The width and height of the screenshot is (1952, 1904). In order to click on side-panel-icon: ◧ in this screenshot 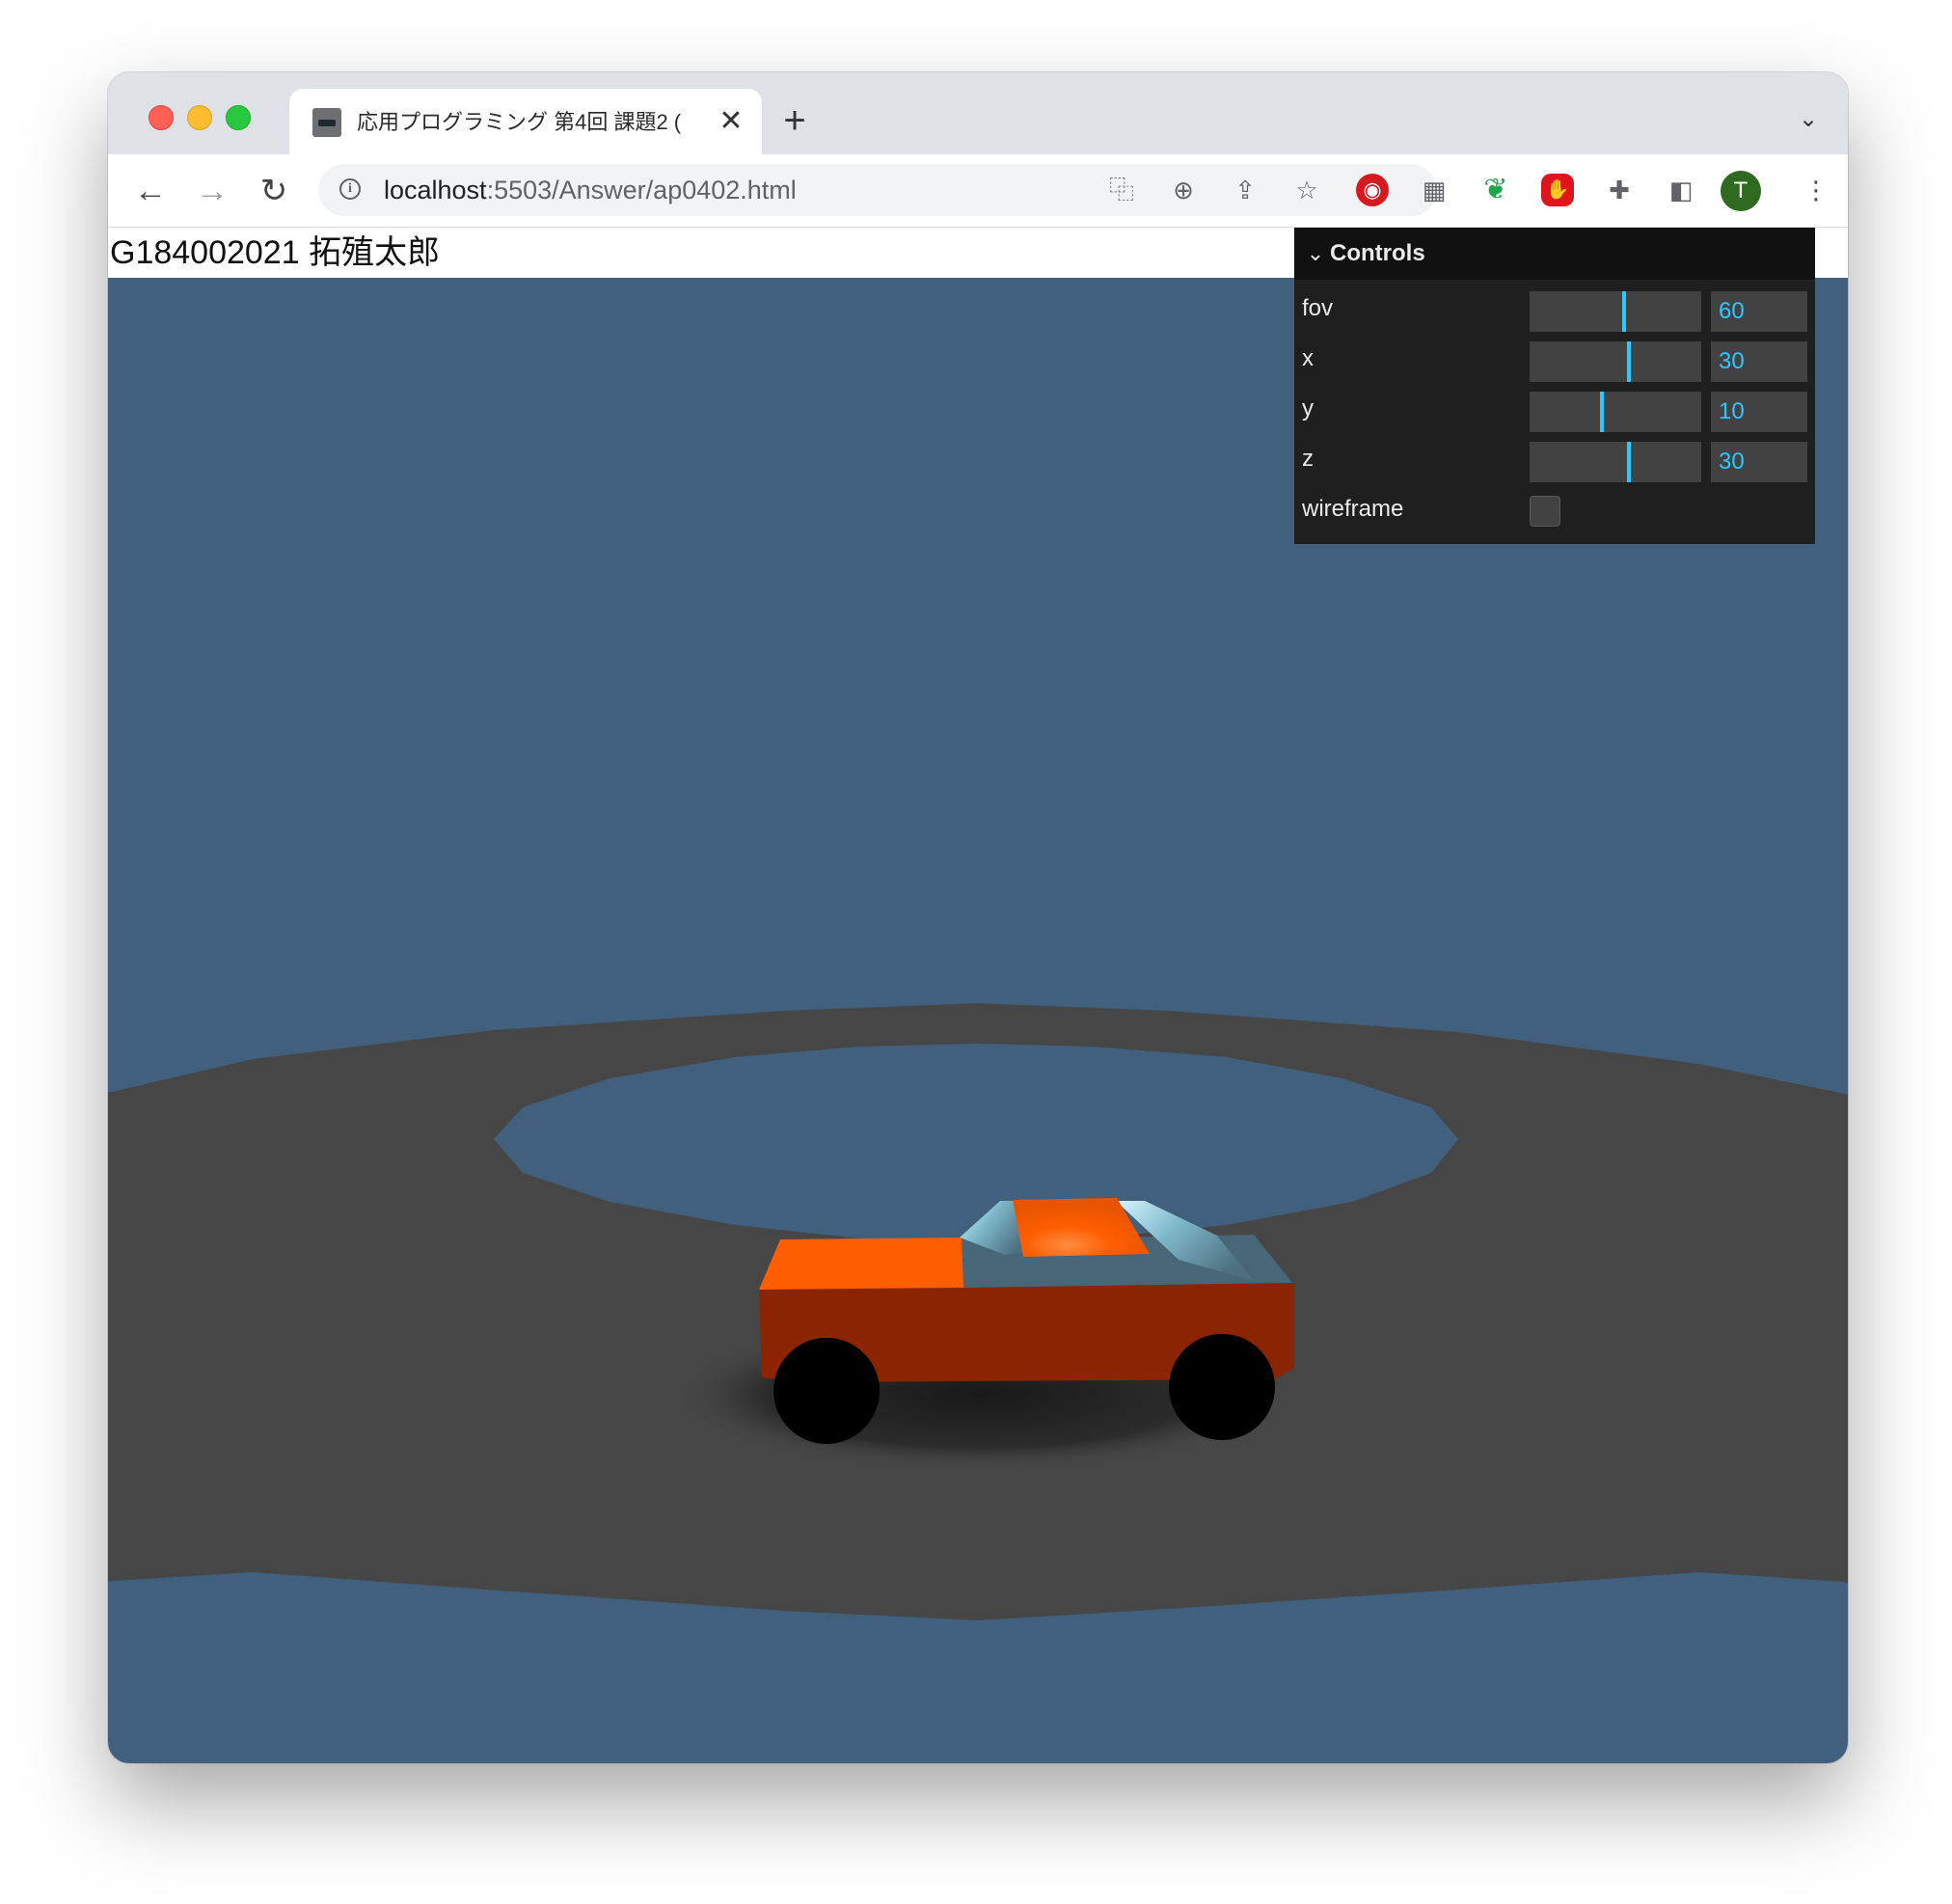, I will do `click(1681, 190)`.